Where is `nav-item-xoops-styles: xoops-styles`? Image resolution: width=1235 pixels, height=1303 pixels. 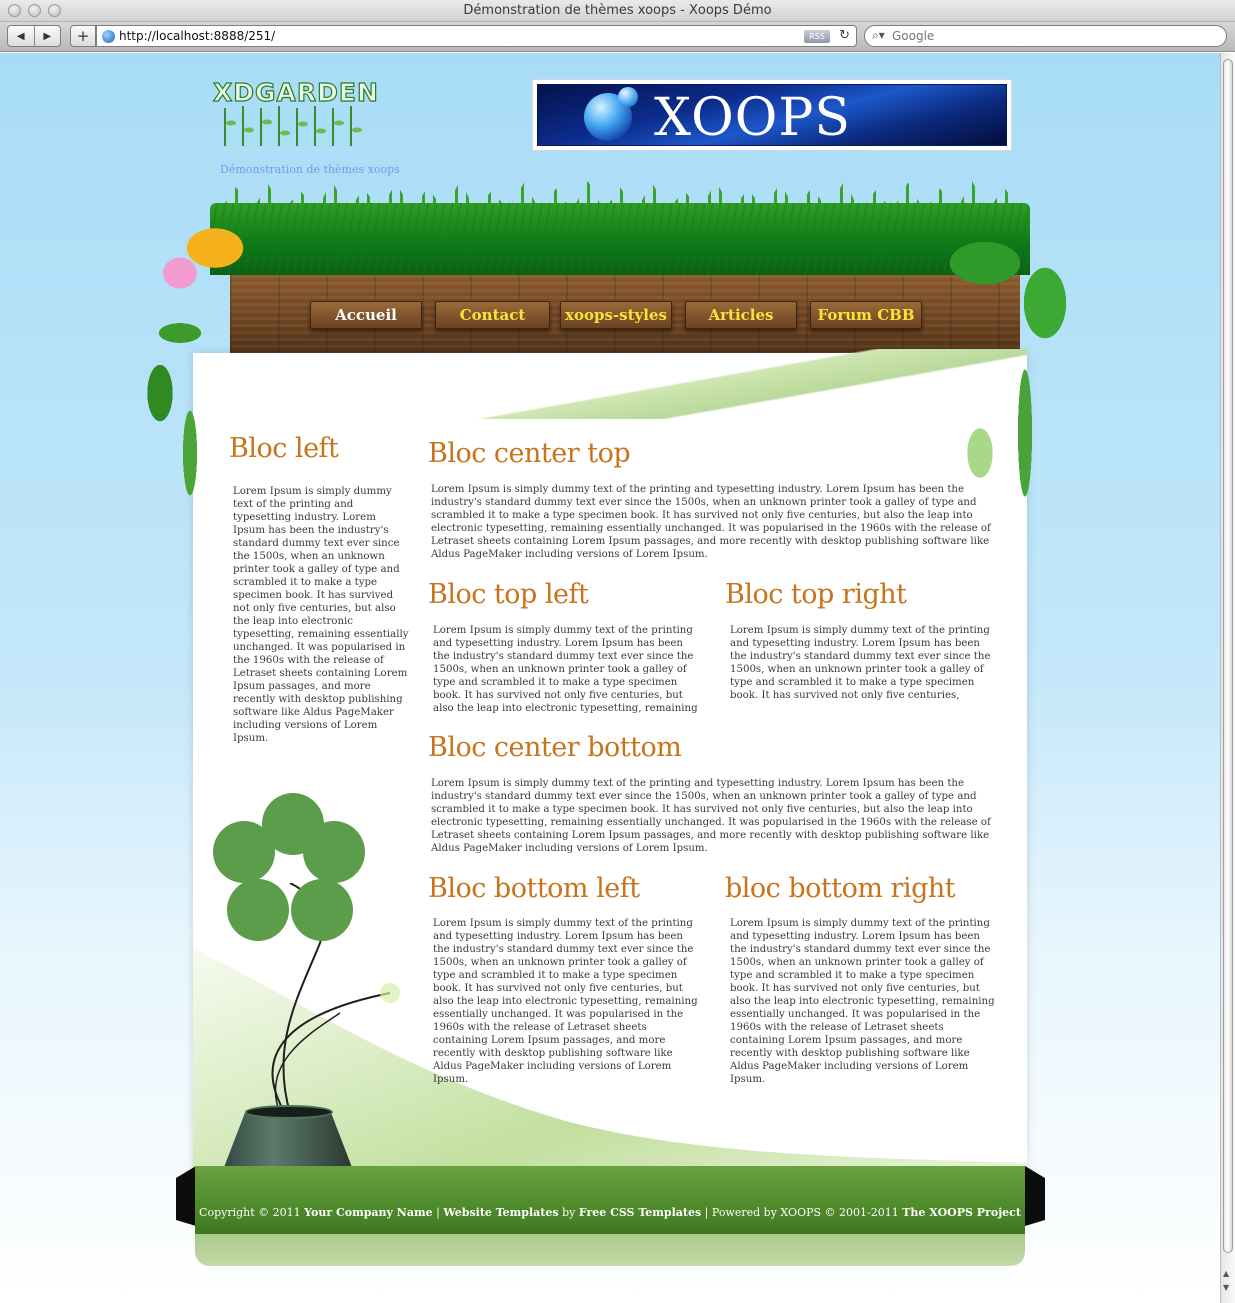 nav-item-xoops-styles: xoops-styles is located at coordinates (616, 315).